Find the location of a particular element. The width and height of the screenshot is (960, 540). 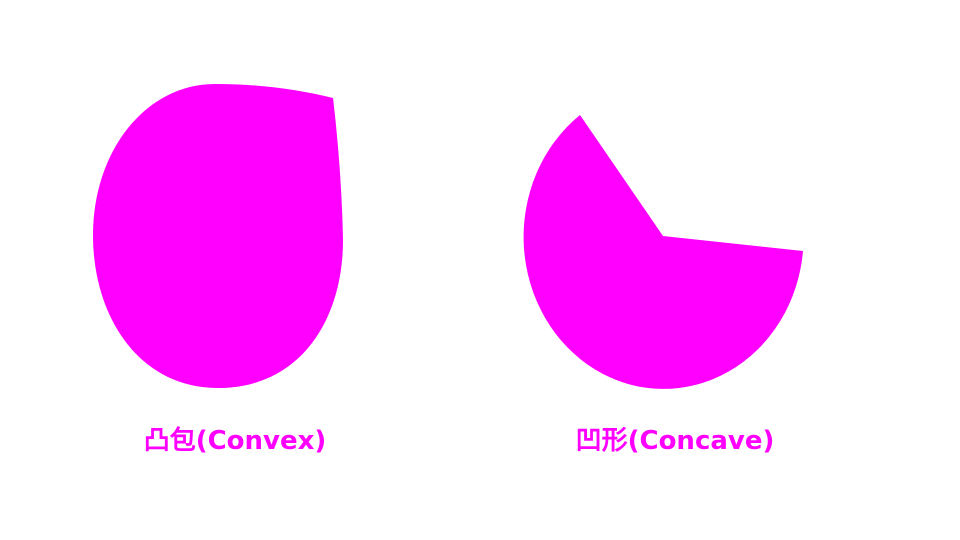

convex-shape is located at coordinates (218, 236).